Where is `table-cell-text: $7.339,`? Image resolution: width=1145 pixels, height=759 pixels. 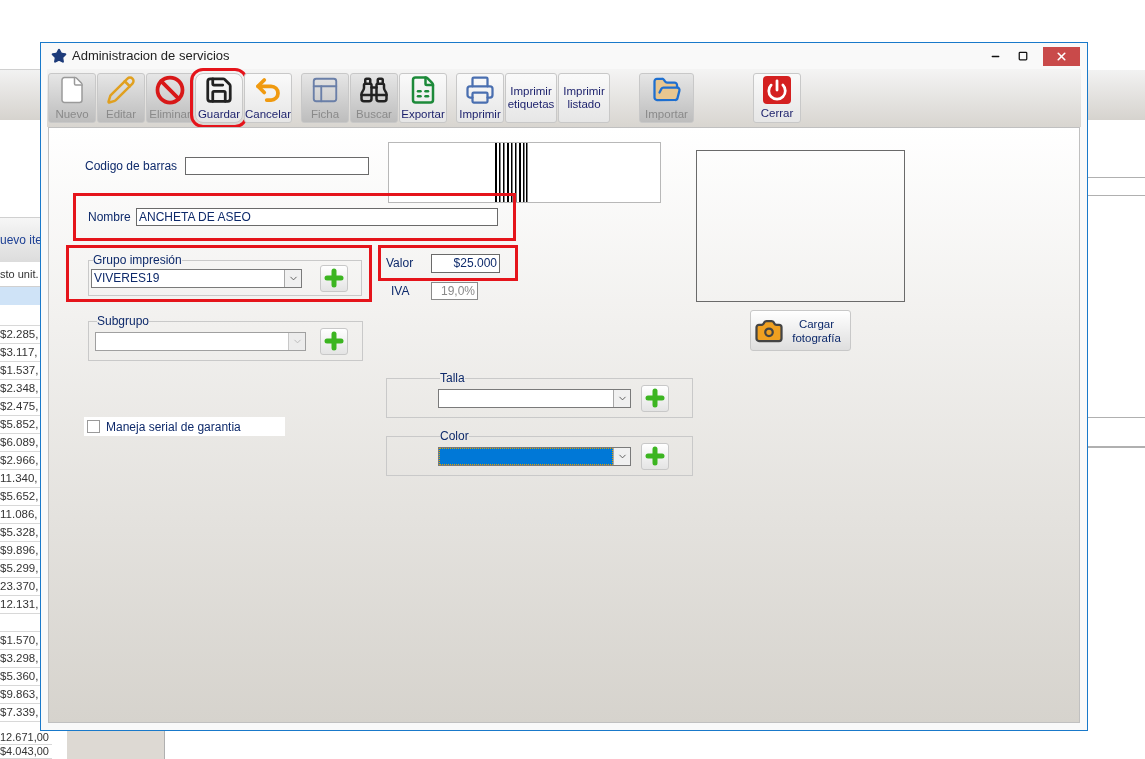 table-cell-text: $7.339, is located at coordinates (19, 712).